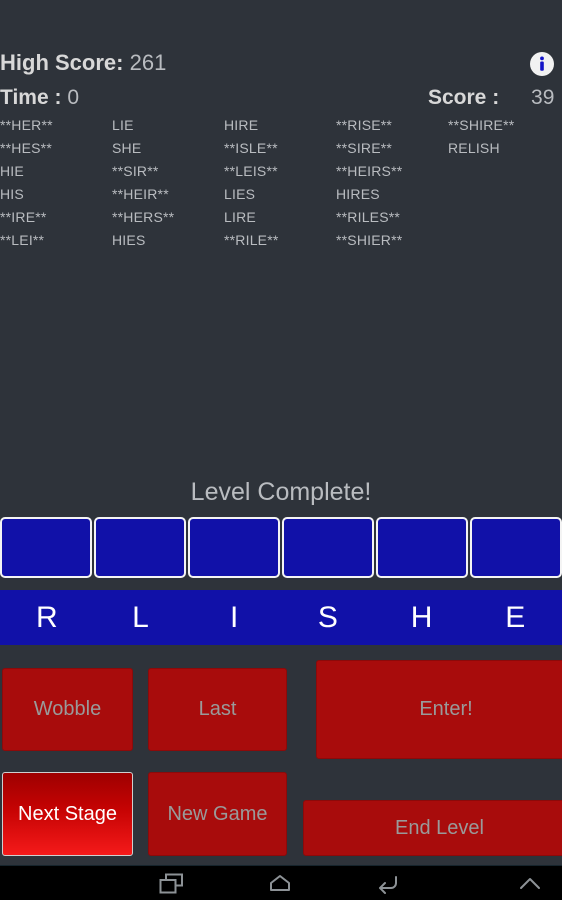 Image resolution: width=562 pixels, height=900 pixels. I want to click on score-value: 39, so click(543, 97).